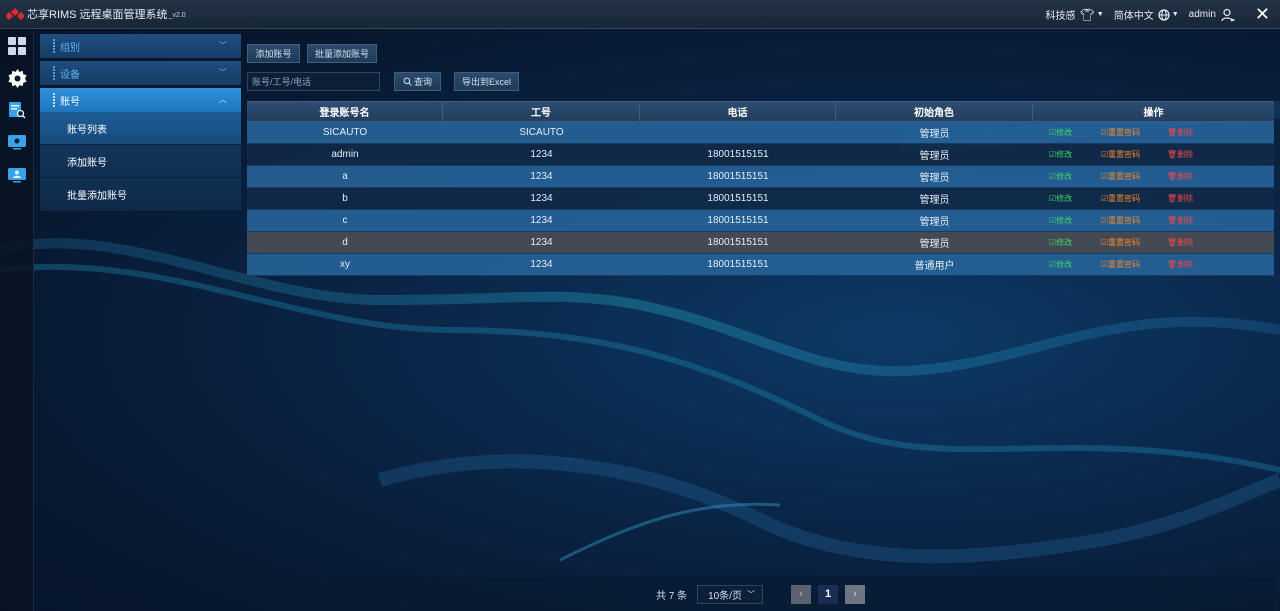 This screenshot has height=611, width=1280. Describe the element at coordinates (1175, 14) in the screenshot. I see `caret-down-icon: ▼` at that location.